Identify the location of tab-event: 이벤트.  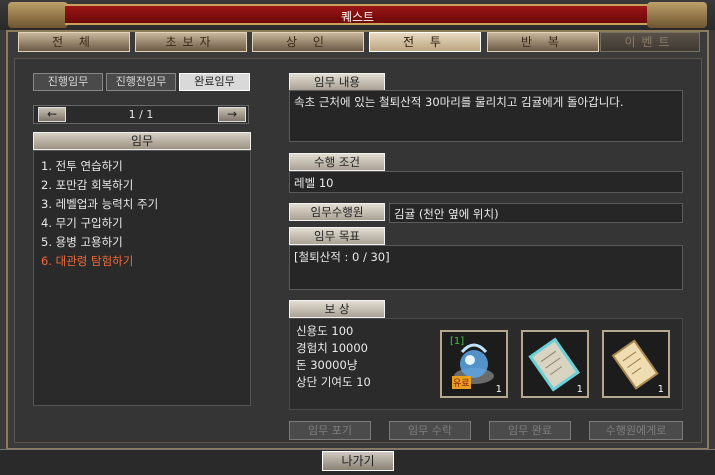
(650, 42).